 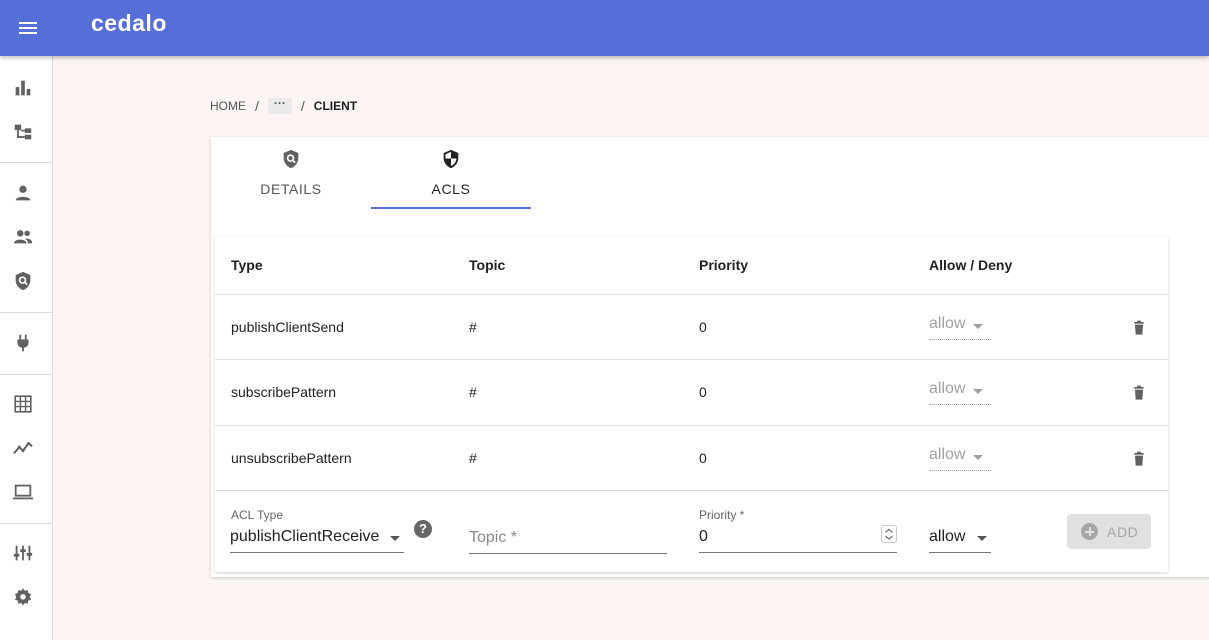 What do you see at coordinates (129, 23) in the screenshot?
I see `brand-logo: cedalo` at bounding box center [129, 23].